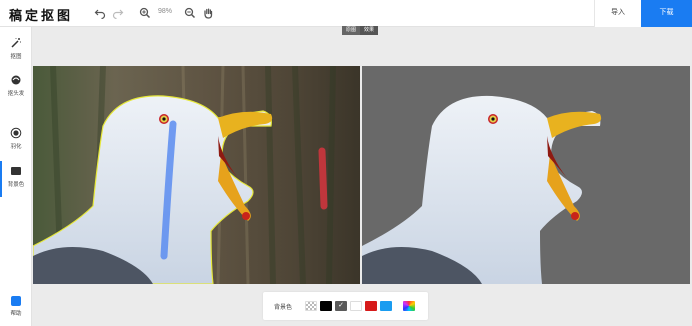  What do you see at coordinates (100, 13) in the screenshot?
I see `undo-icon` at bounding box center [100, 13].